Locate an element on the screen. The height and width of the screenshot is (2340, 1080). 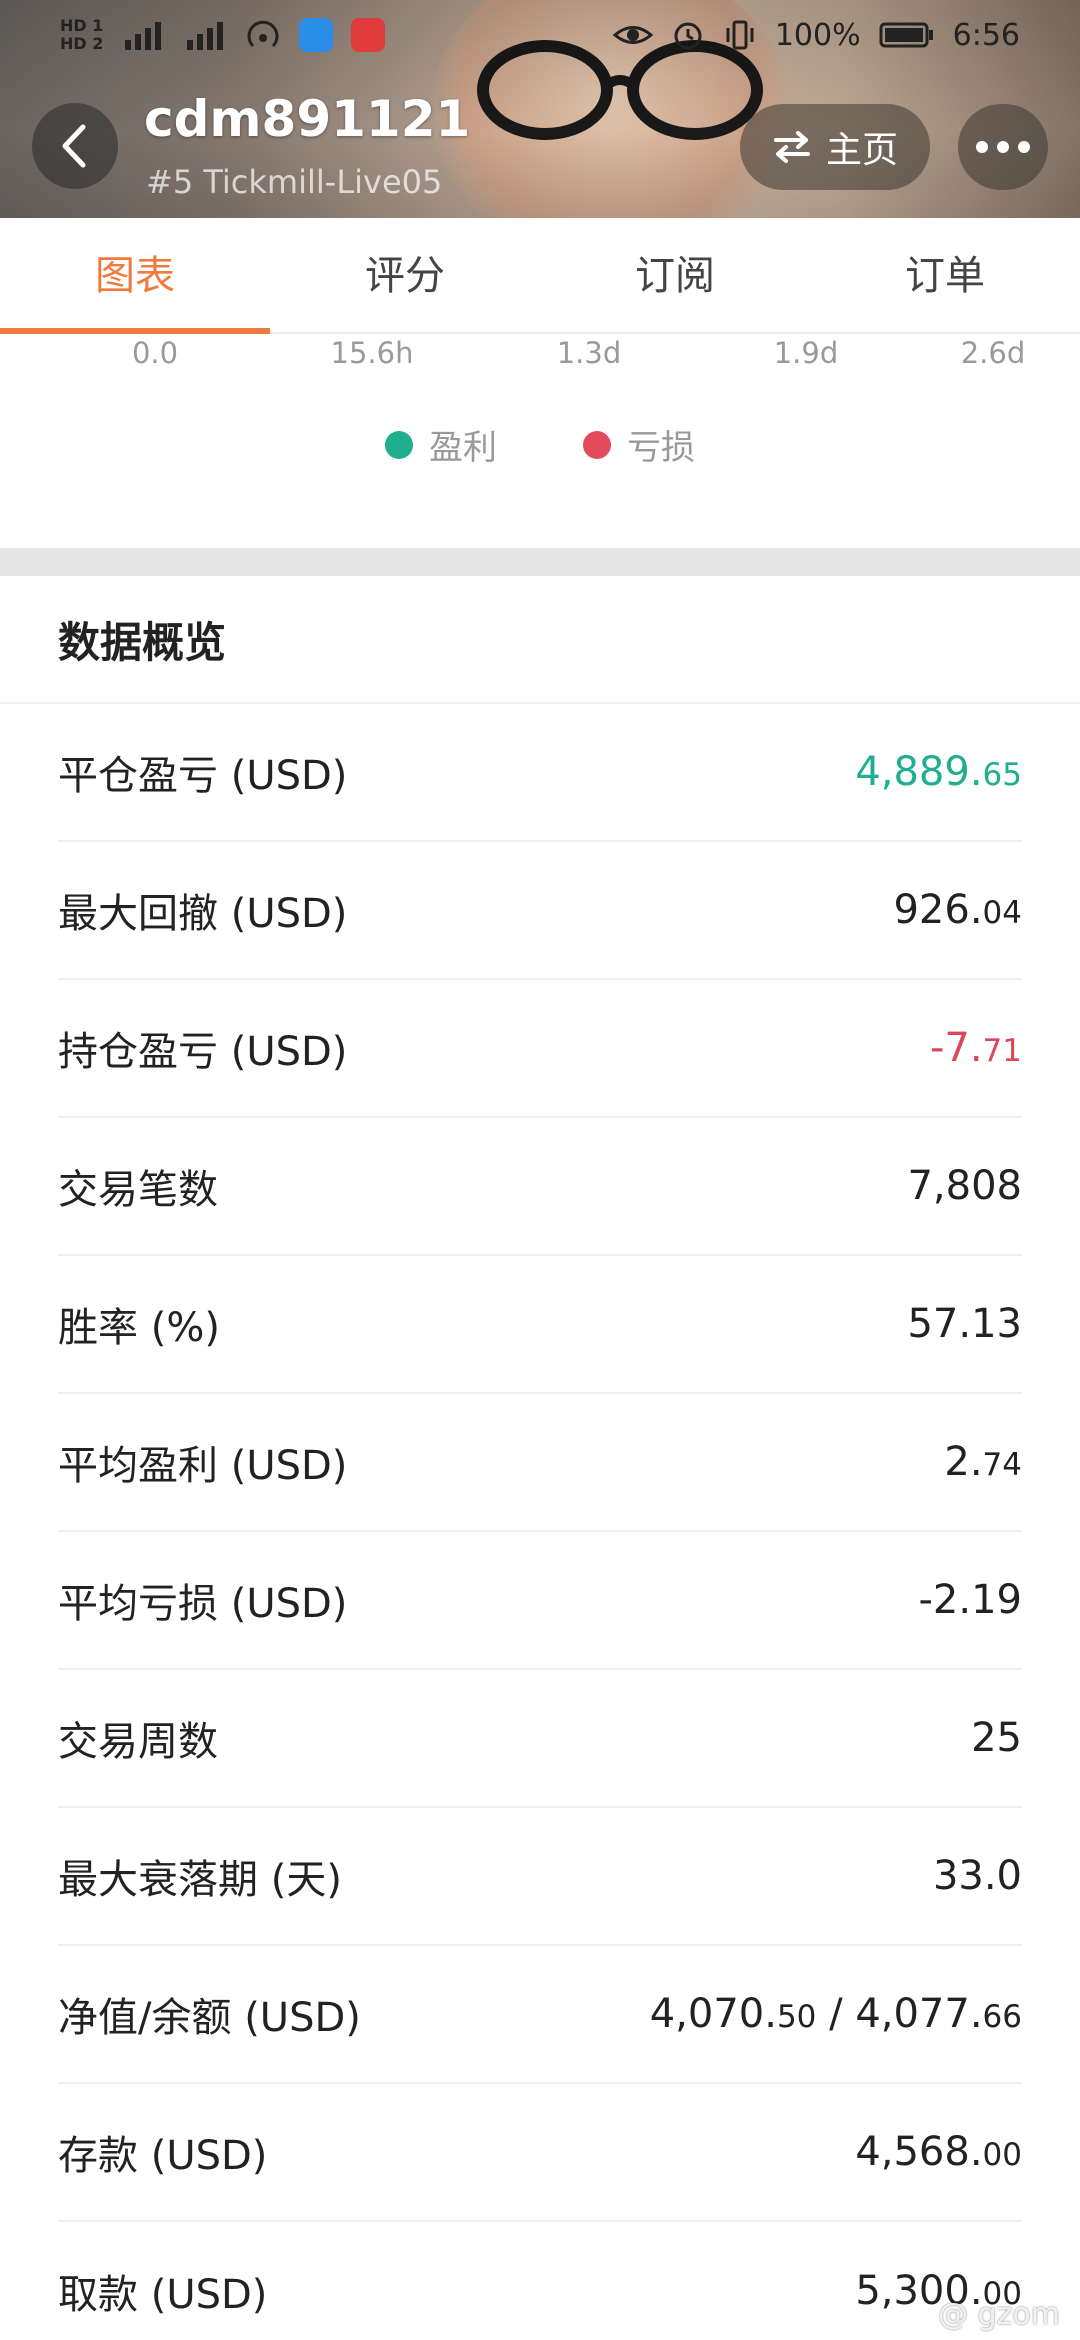
stat-label: 最大回撤 (USD) is located at coordinates (203, 914).